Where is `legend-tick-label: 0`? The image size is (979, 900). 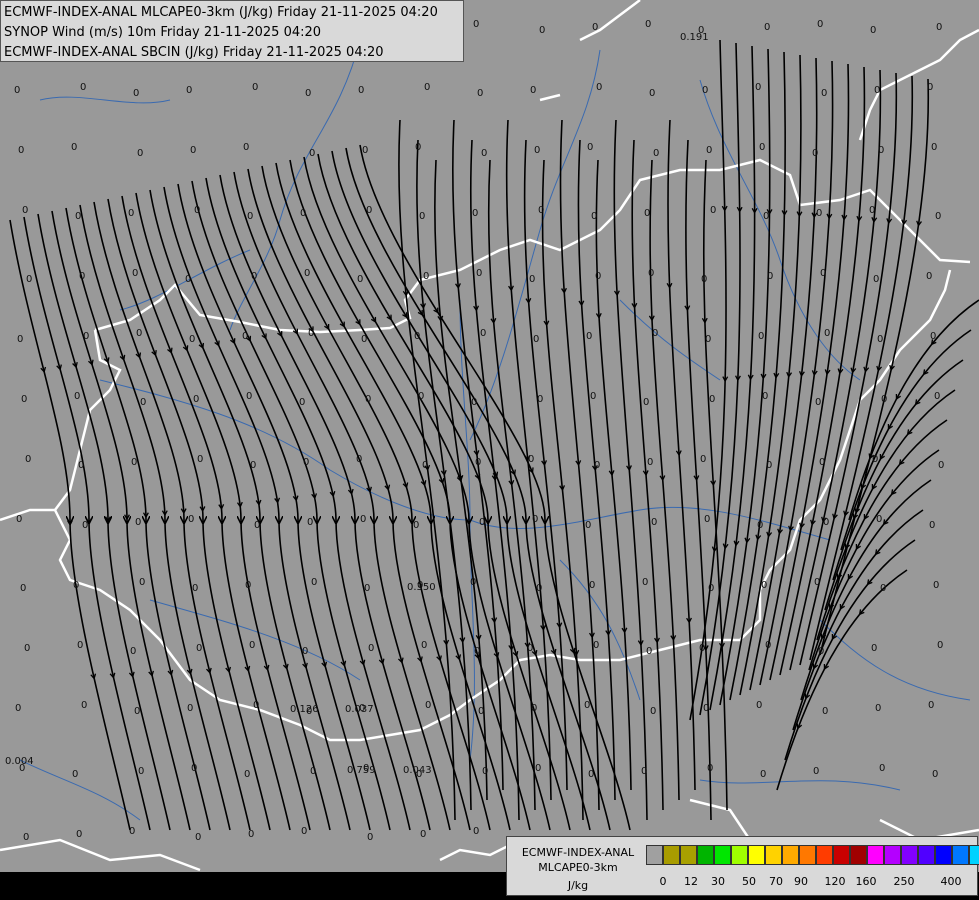 legend-tick-label: 0 is located at coordinates (663, 881).